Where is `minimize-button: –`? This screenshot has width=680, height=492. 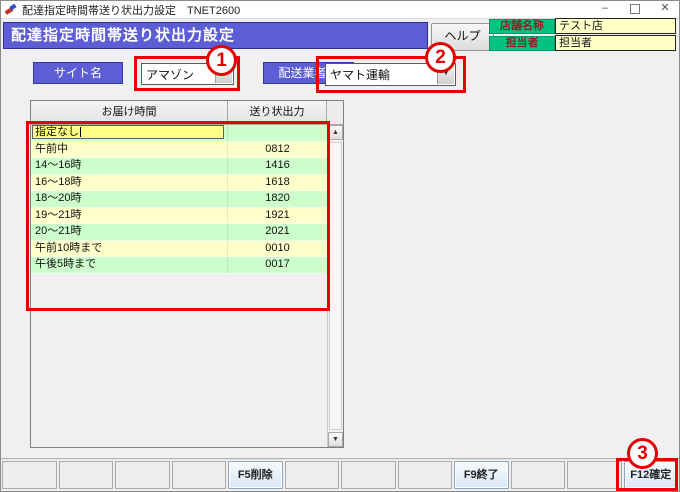 minimize-button: – is located at coordinates (605, 9).